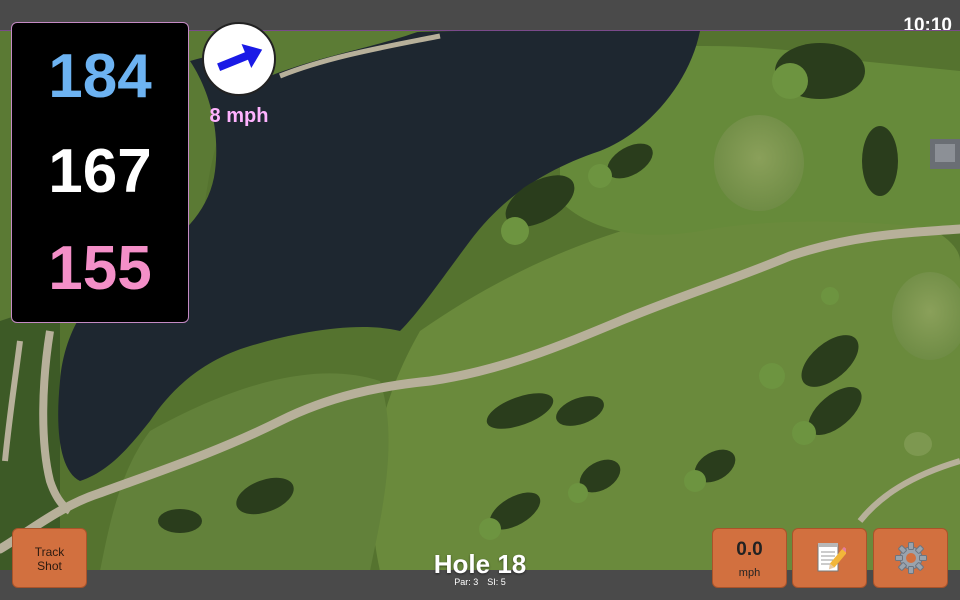  I want to click on hole-par: Par: 3, so click(466, 582).